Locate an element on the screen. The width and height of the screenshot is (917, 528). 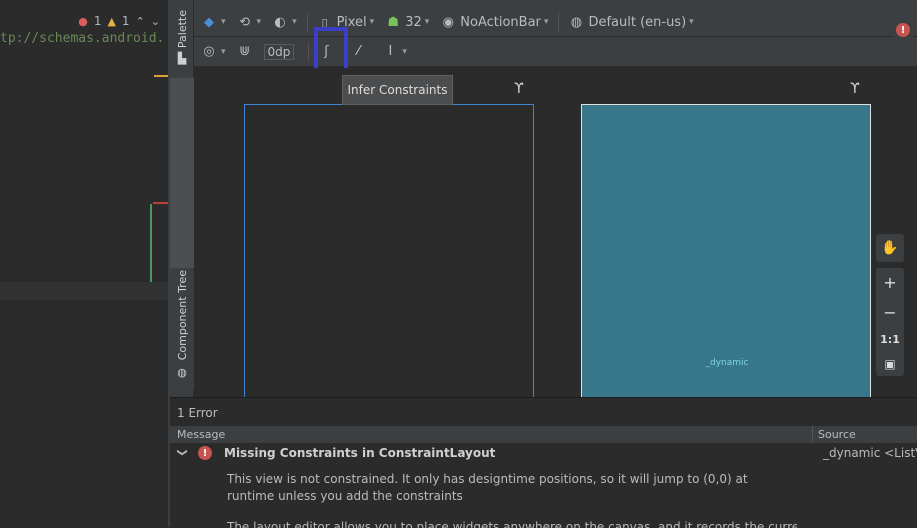
night-mode-icon: ◐ is located at coordinates (280, 22).